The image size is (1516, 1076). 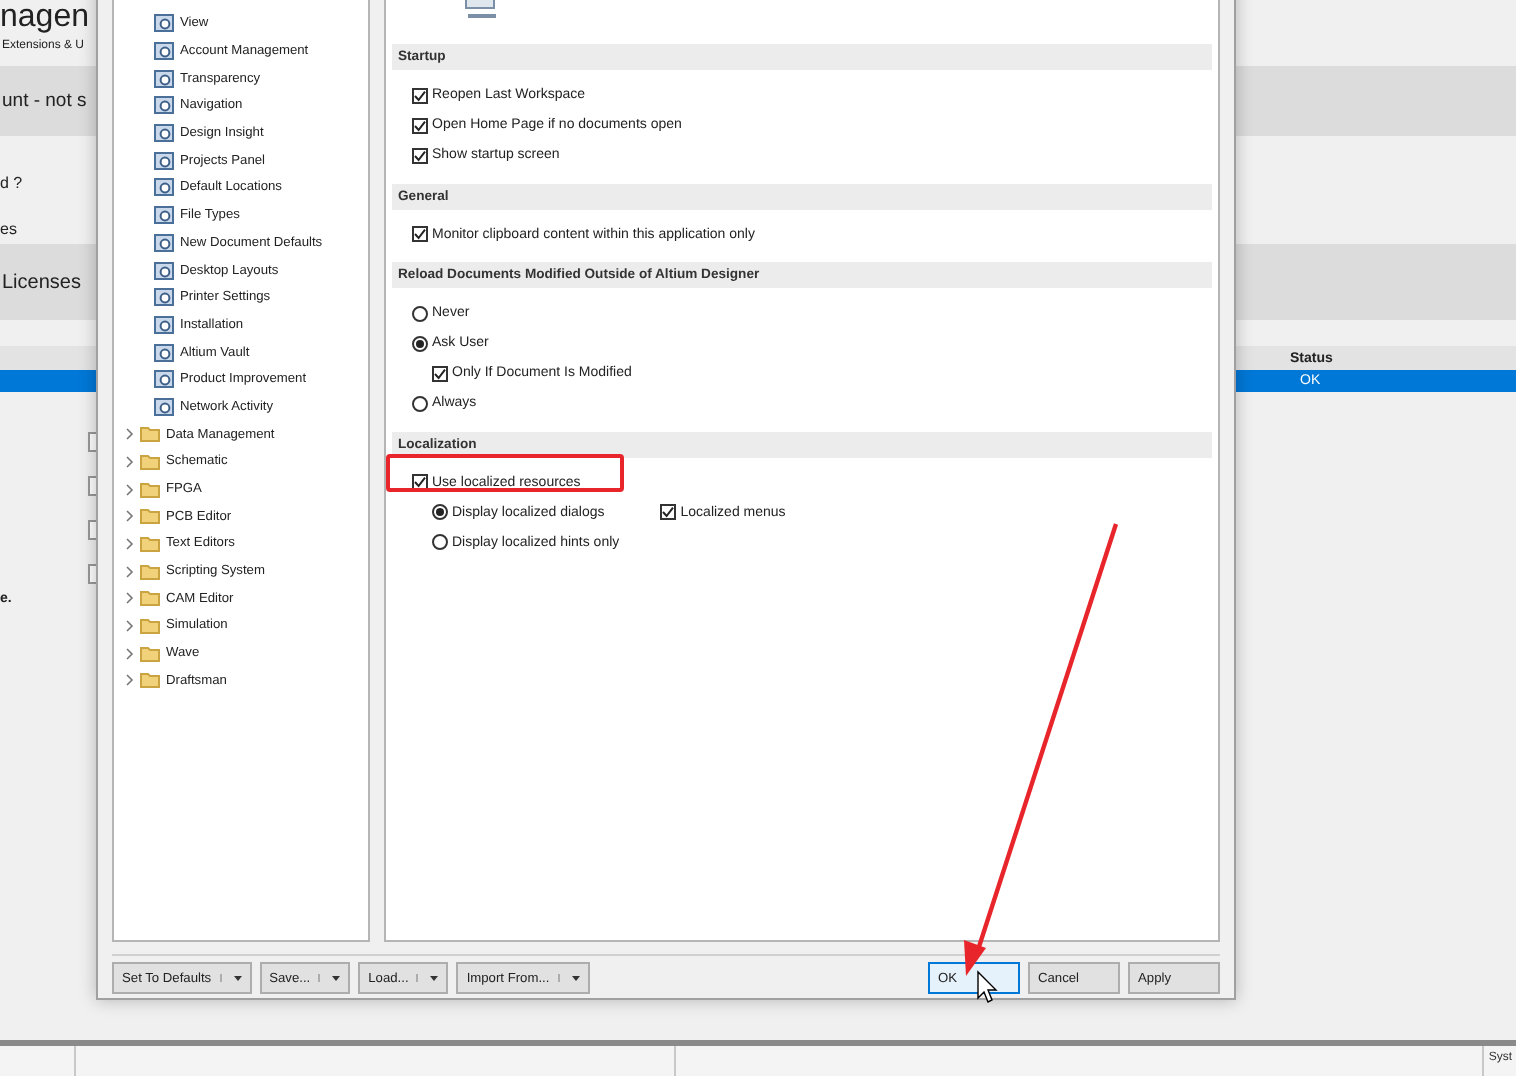 I want to click on info-text: d ?, so click(x=11, y=184).